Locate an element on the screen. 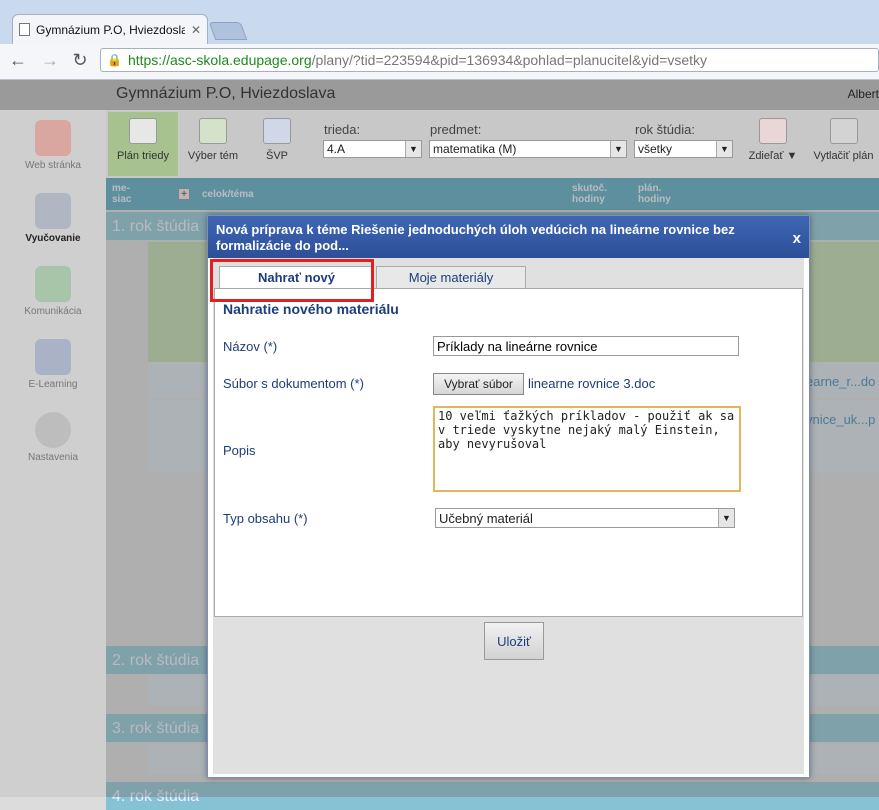  nav-item-web: Web stránka is located at coordinates (53, 145).